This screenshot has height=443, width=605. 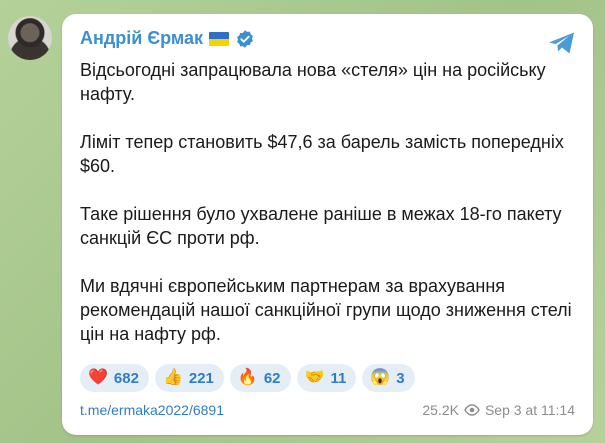 I want to click on eye-icon, so click(x=472, y=410).